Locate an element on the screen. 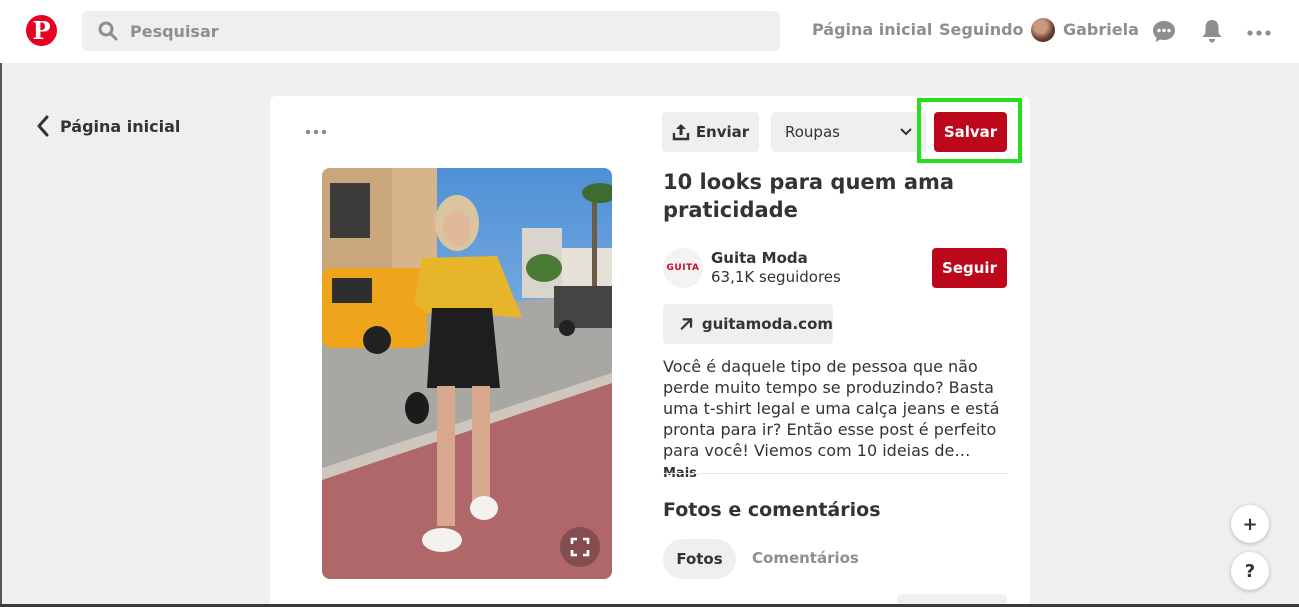 The width and height of the screenshot is (1299, 607). search-bar is located at coordinates (431, 31).